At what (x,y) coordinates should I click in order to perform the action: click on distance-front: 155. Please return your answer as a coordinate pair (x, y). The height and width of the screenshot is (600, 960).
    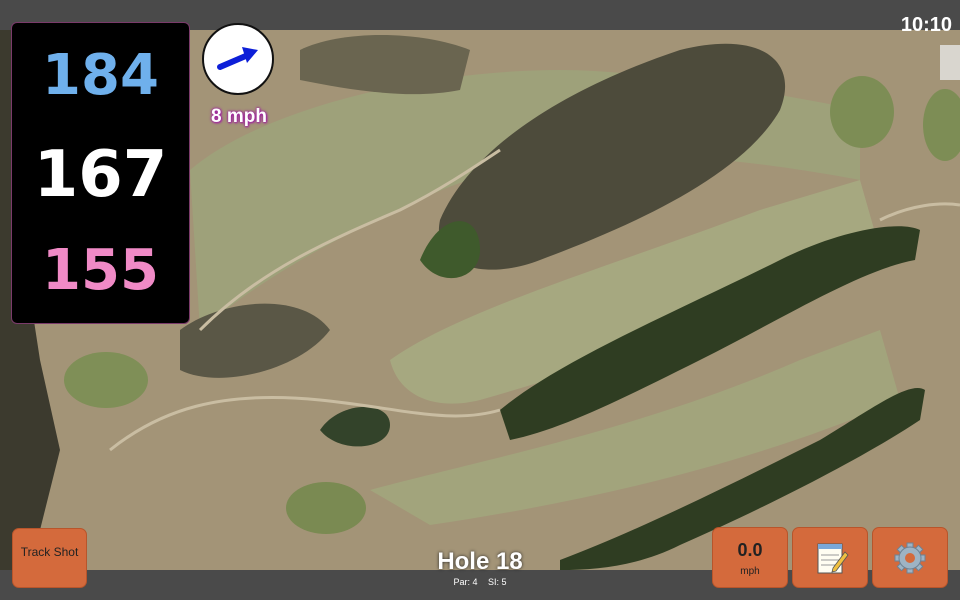
    Looking at the image, I should click on (100, 270).